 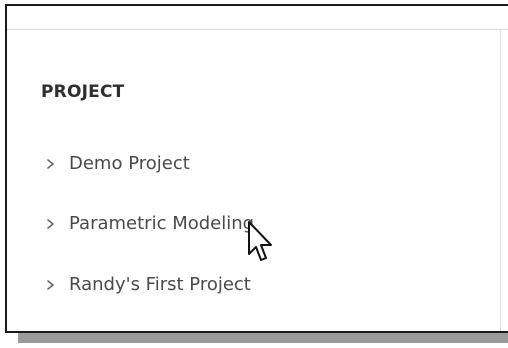 What do you see at coordinates (129, 163) in the screenshot?
I see `project-item-label: Demo Project` at bounding box center [129, 163].